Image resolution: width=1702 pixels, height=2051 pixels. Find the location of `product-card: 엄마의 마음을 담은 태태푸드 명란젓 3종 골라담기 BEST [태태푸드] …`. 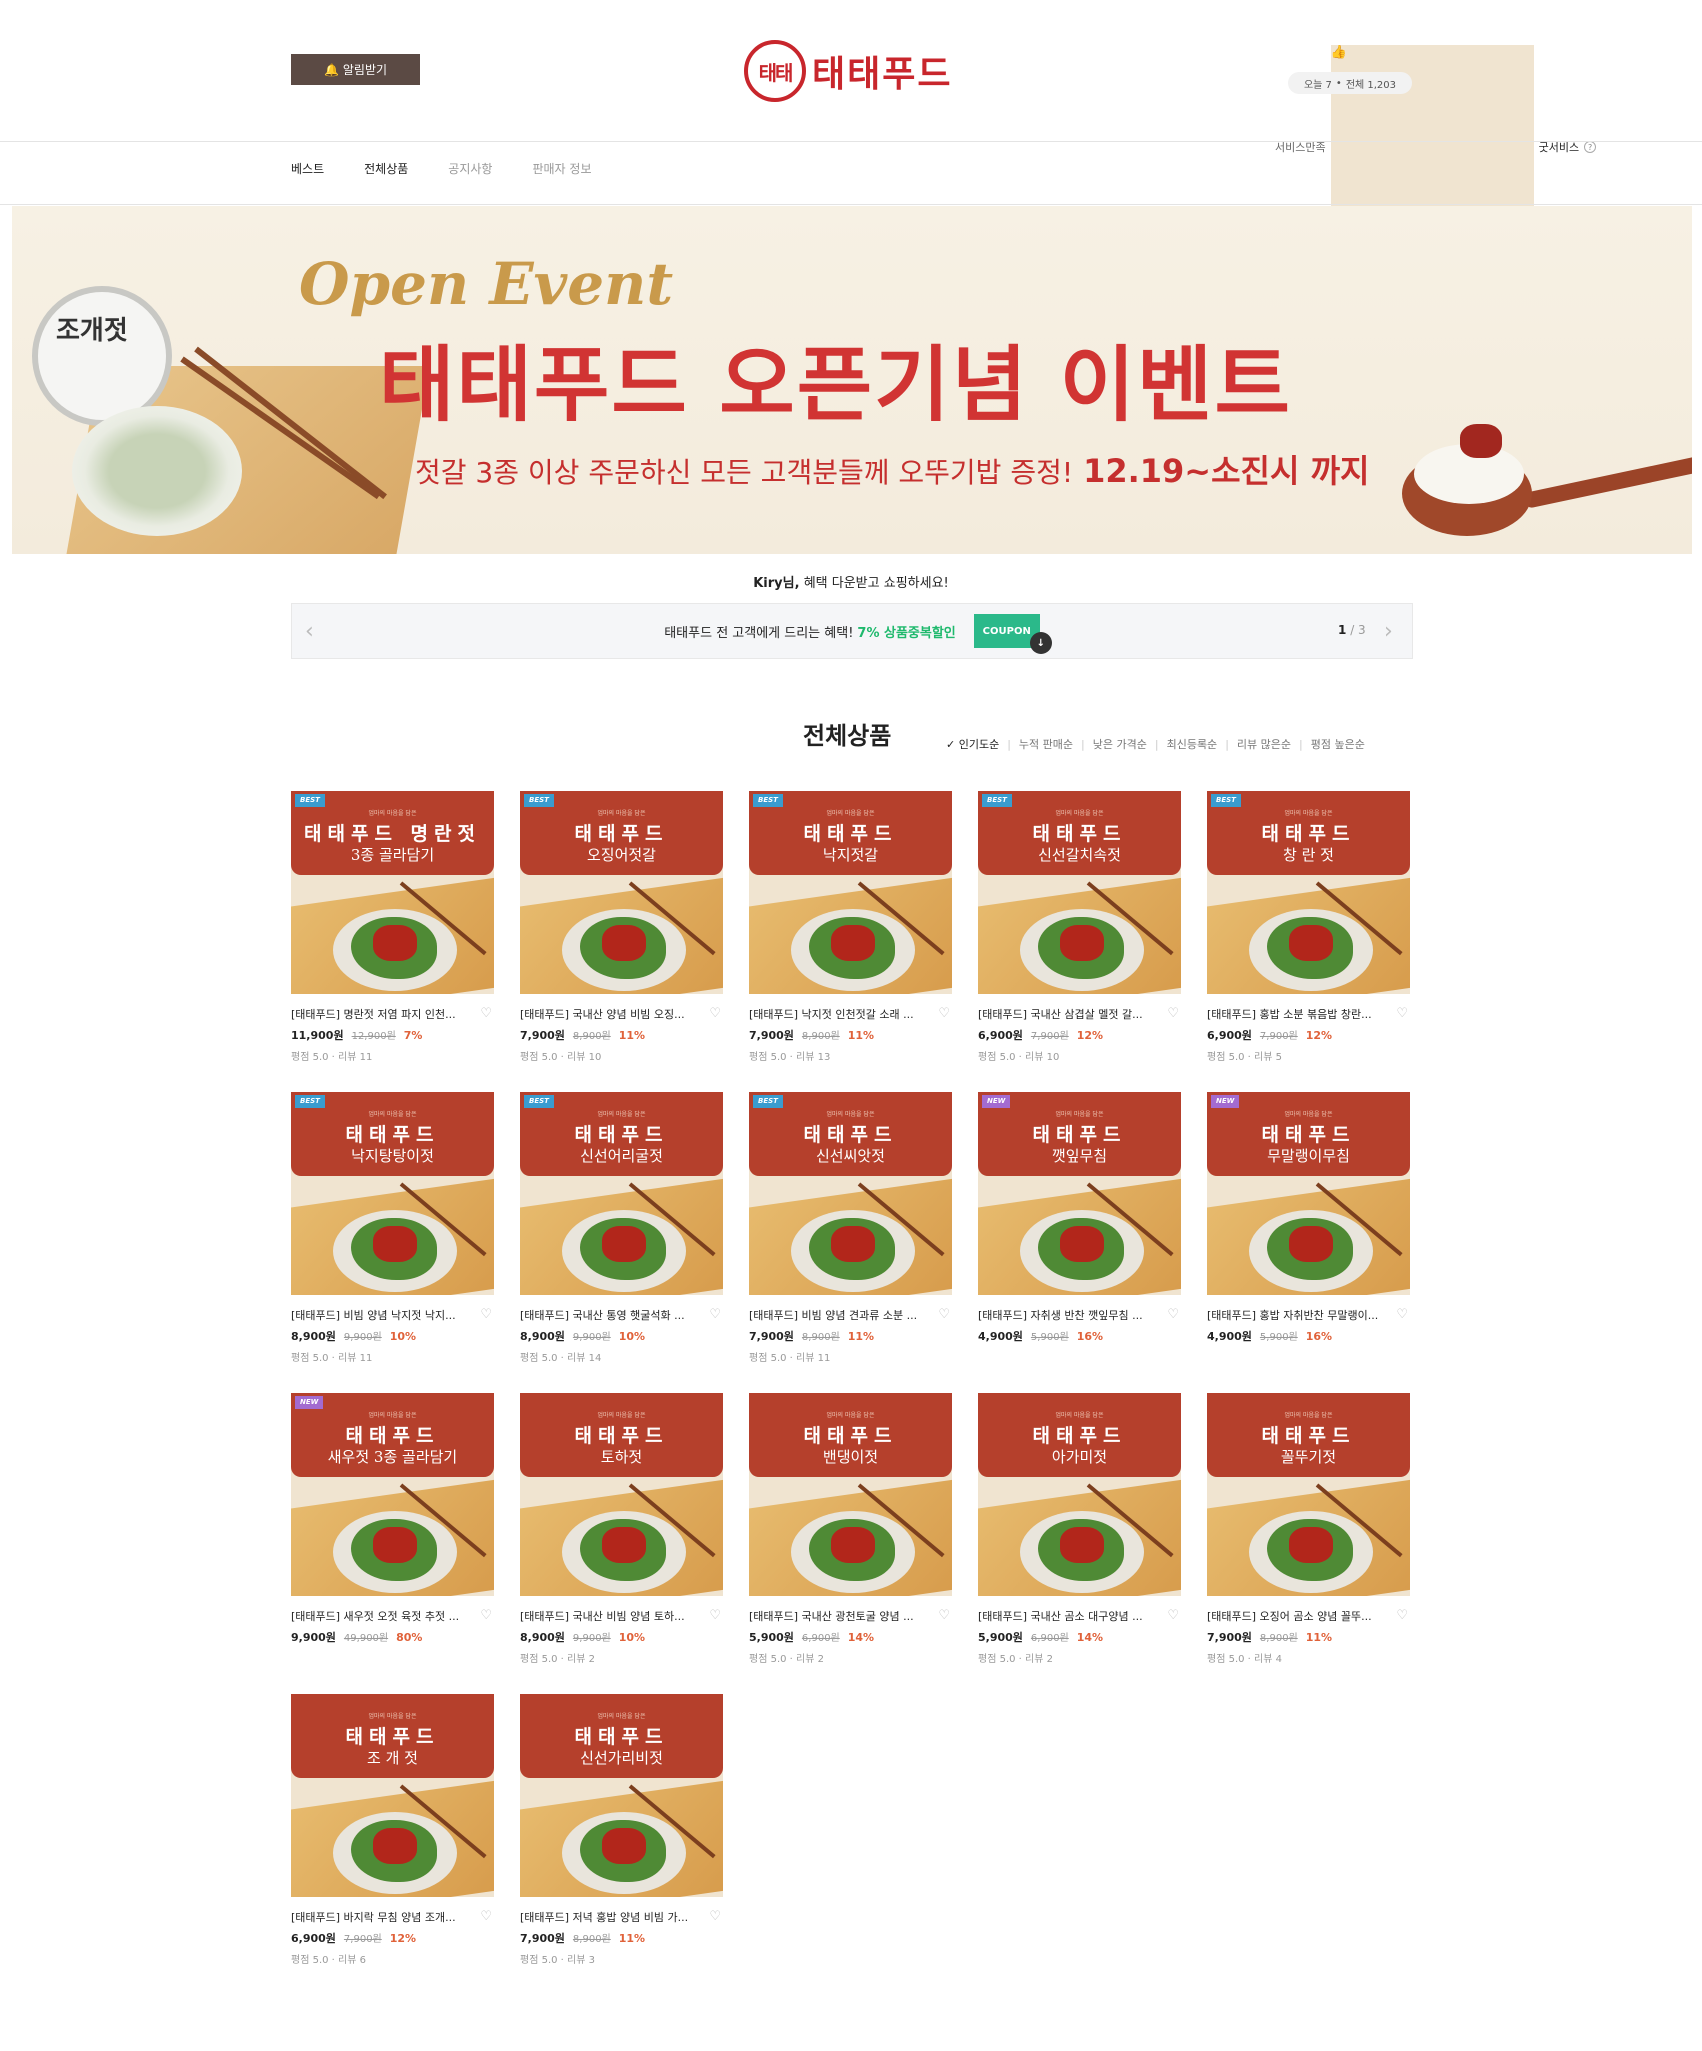

product-card: 엄마의 마음을 담은 태태푸드 명란젓 3종 골라담기 BEST [태태푸드] … is located at coordinates (392, 941).